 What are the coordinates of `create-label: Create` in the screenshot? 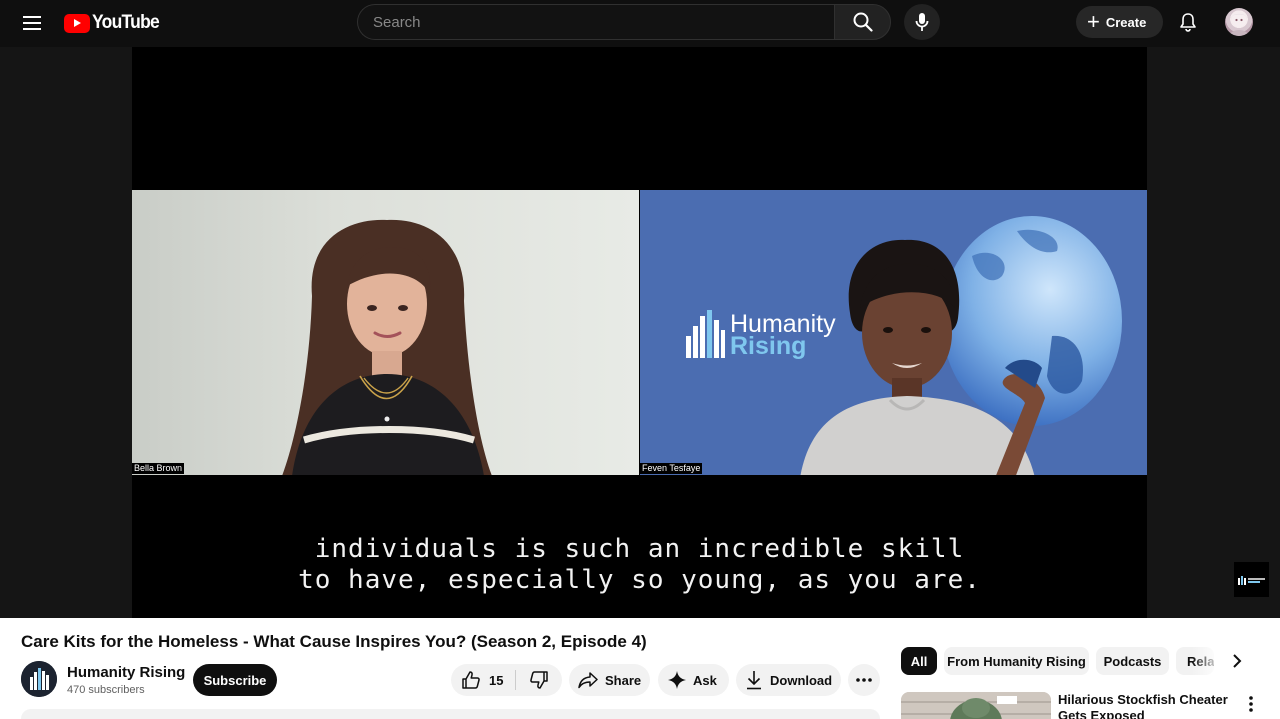 It's located at (1126, 22).